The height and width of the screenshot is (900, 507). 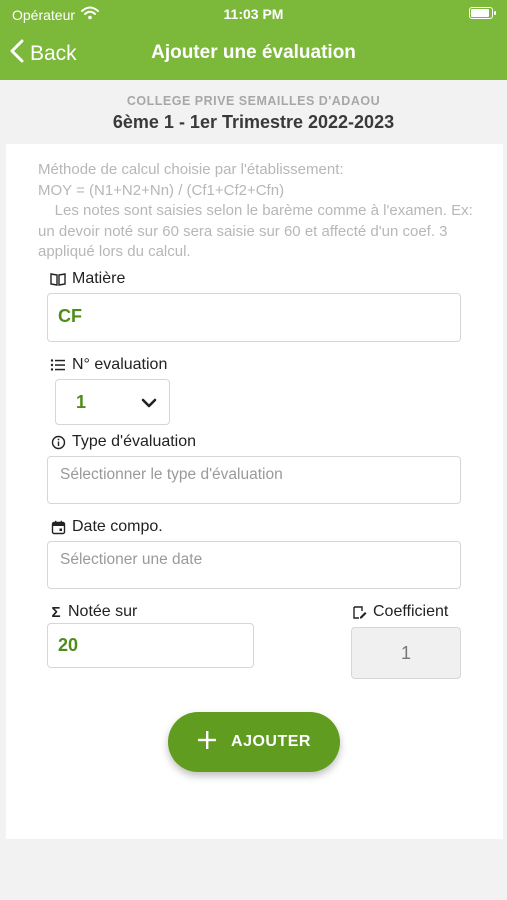 I want to click on numero-select: 1, so click(x=112, y=402).